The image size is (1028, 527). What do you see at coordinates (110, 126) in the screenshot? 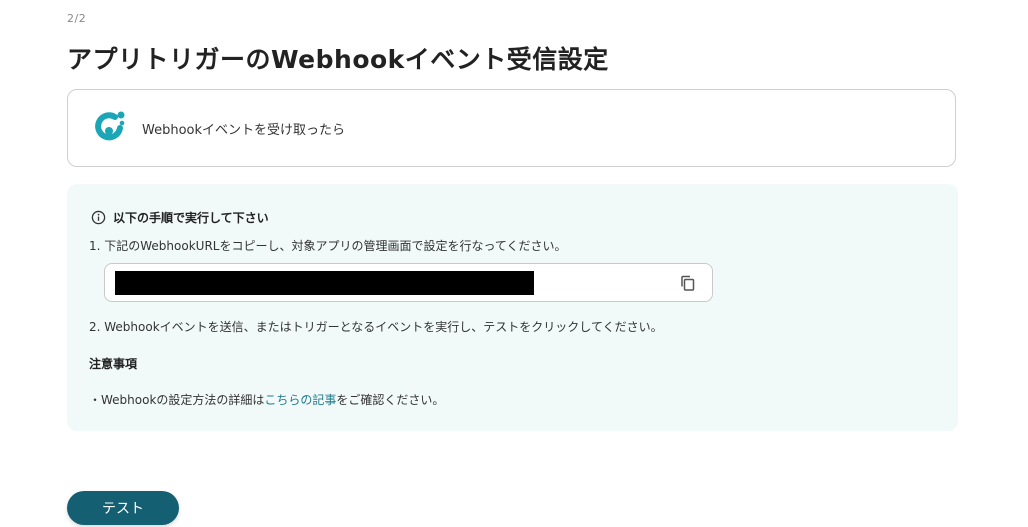
I see `app-logo-icon` at bounding box center [110, 126].